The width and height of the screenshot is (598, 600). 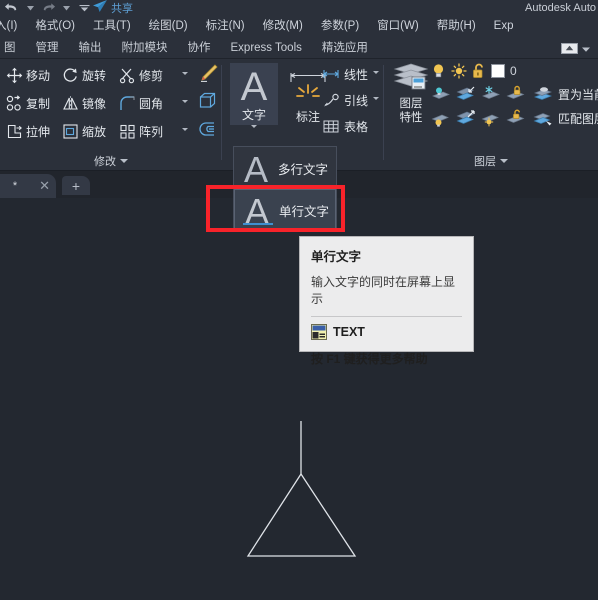 What do you see at coordinates (411, 118) in the screenshot?
I see `layer-properties-label-2: 特性` at bounding box center [411, 118].